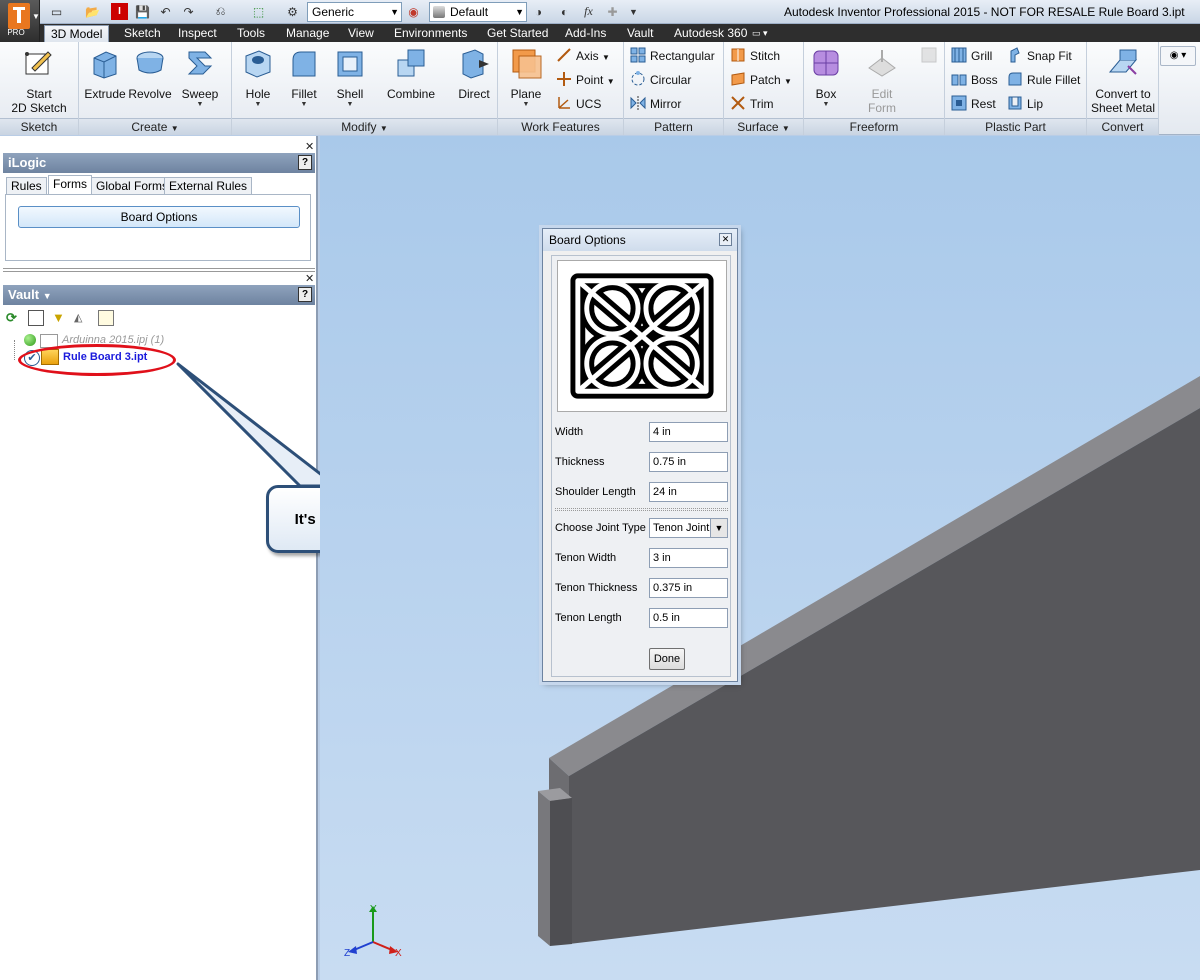 The height and width of the screenshot is (980, 1200). Describe the element at coordinates (973, 104) in the screenshot. I see `rest-button: Rest` at that location.